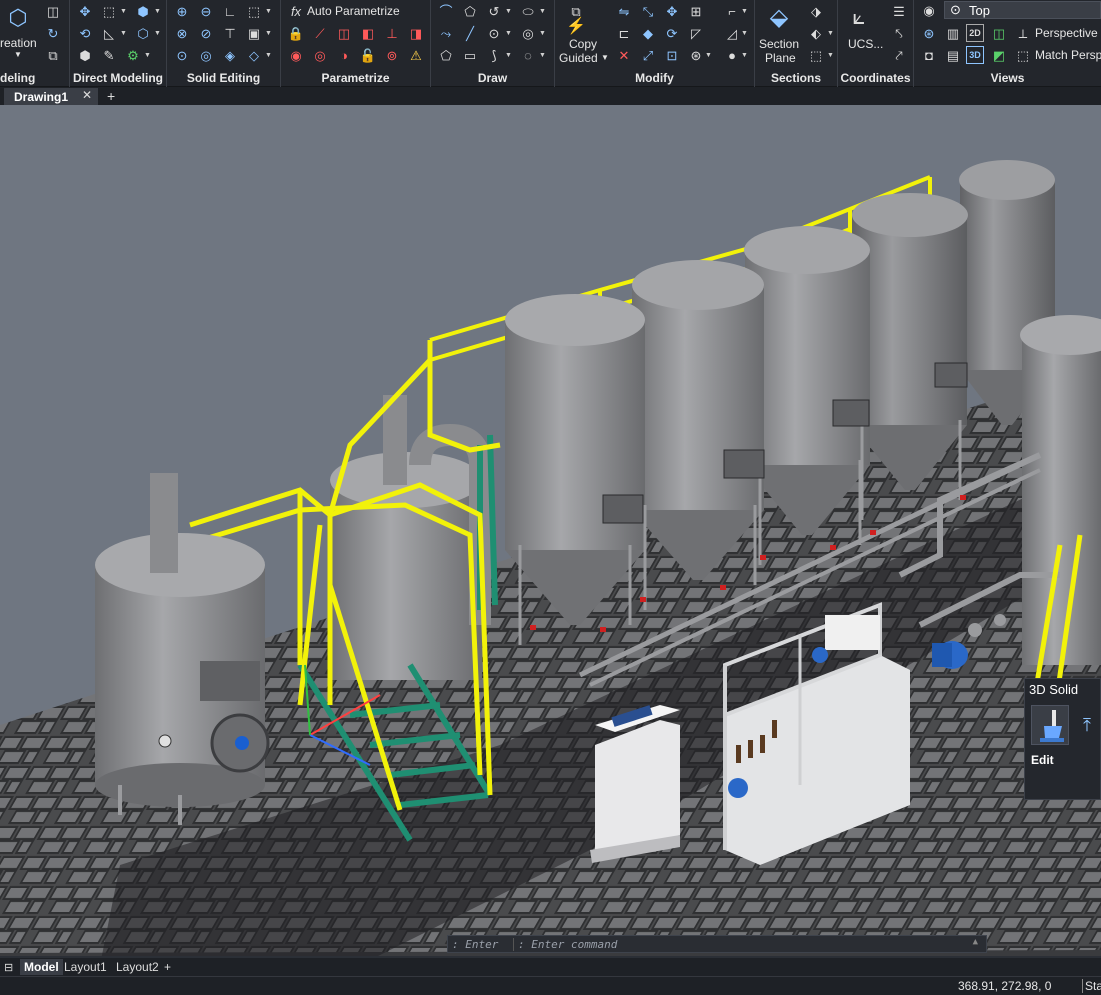 This screenshot has height=995, width=1101. What do you see at coordinates (578, 58) in the screenshot?
I see `guided-label: Guided` at bounding box center [578, 58].